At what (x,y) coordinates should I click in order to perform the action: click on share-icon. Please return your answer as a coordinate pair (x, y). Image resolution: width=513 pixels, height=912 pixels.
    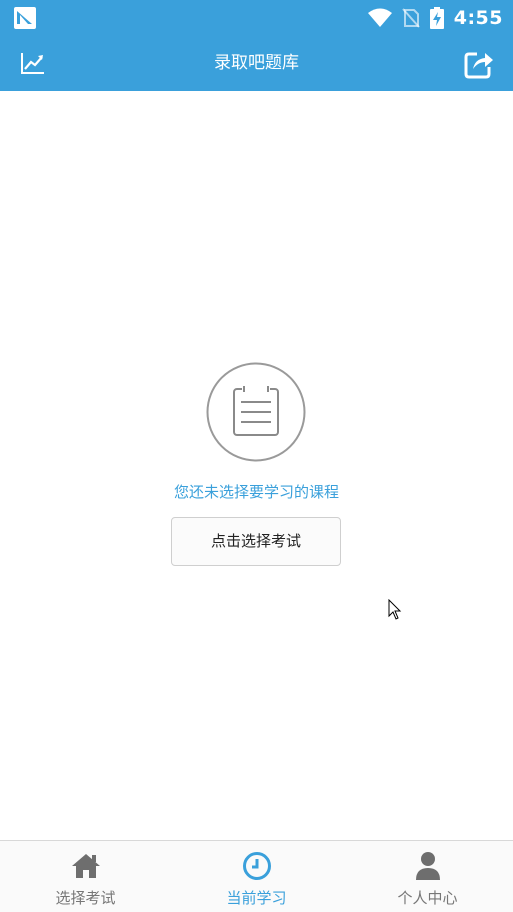
    Looking at the image, I should click on (479, 64).